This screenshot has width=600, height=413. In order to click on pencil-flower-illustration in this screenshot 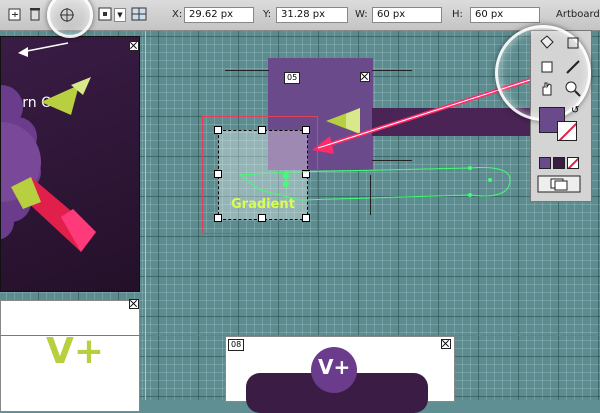, I will do `click(48, 164)`.